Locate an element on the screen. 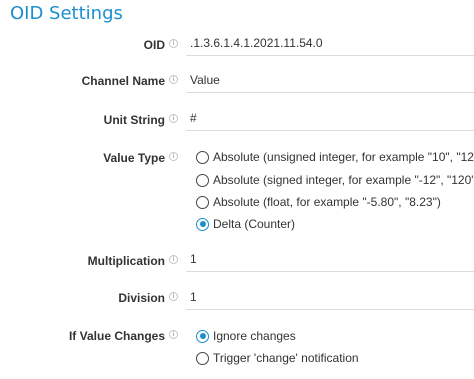 The width and height of the screenshot is (474, 379). value-type-label: Value Type is located at coordinates (134, 158).